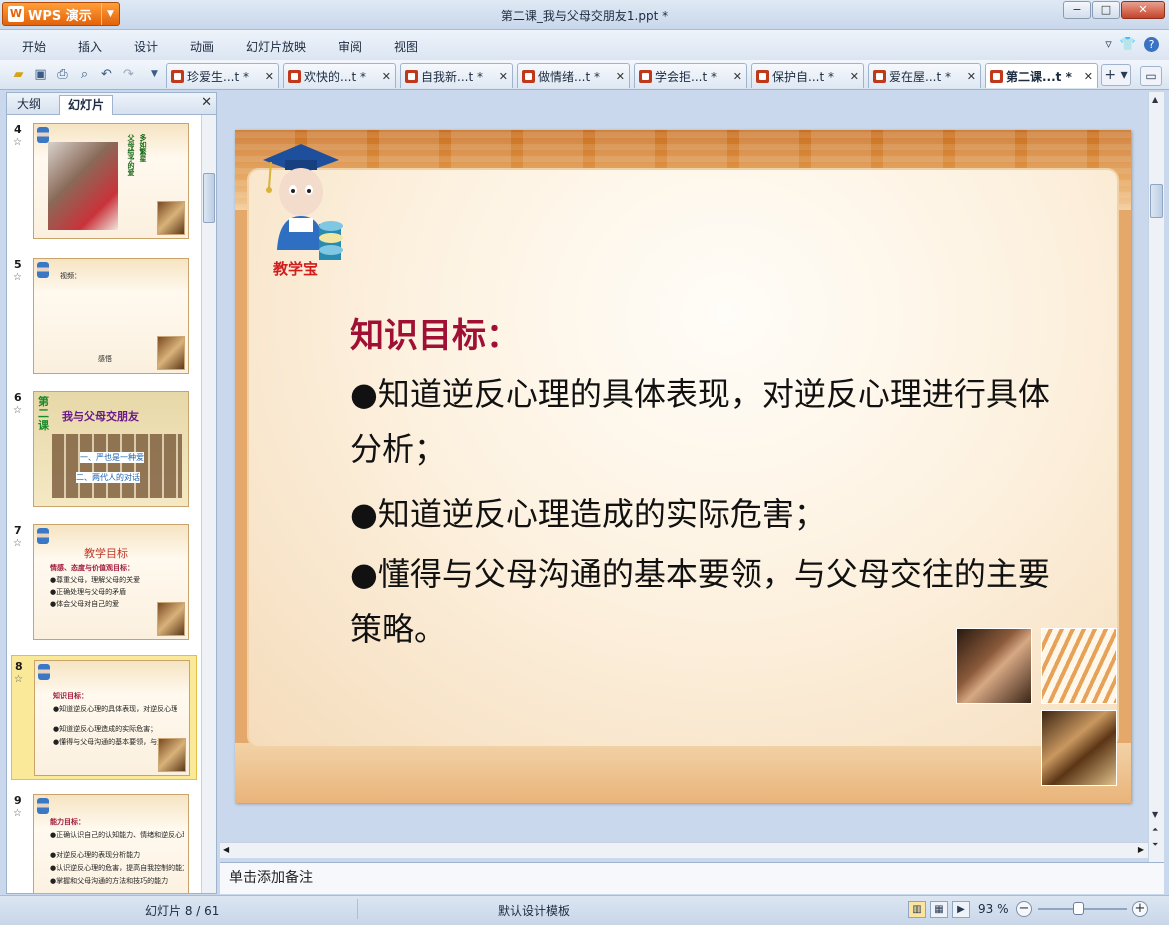 The width and height of the screenshot is (1169, 925). Describe the element at coordinates (106, 553) in the screenshot. I see `thumb-text: 教学目标` at that location.